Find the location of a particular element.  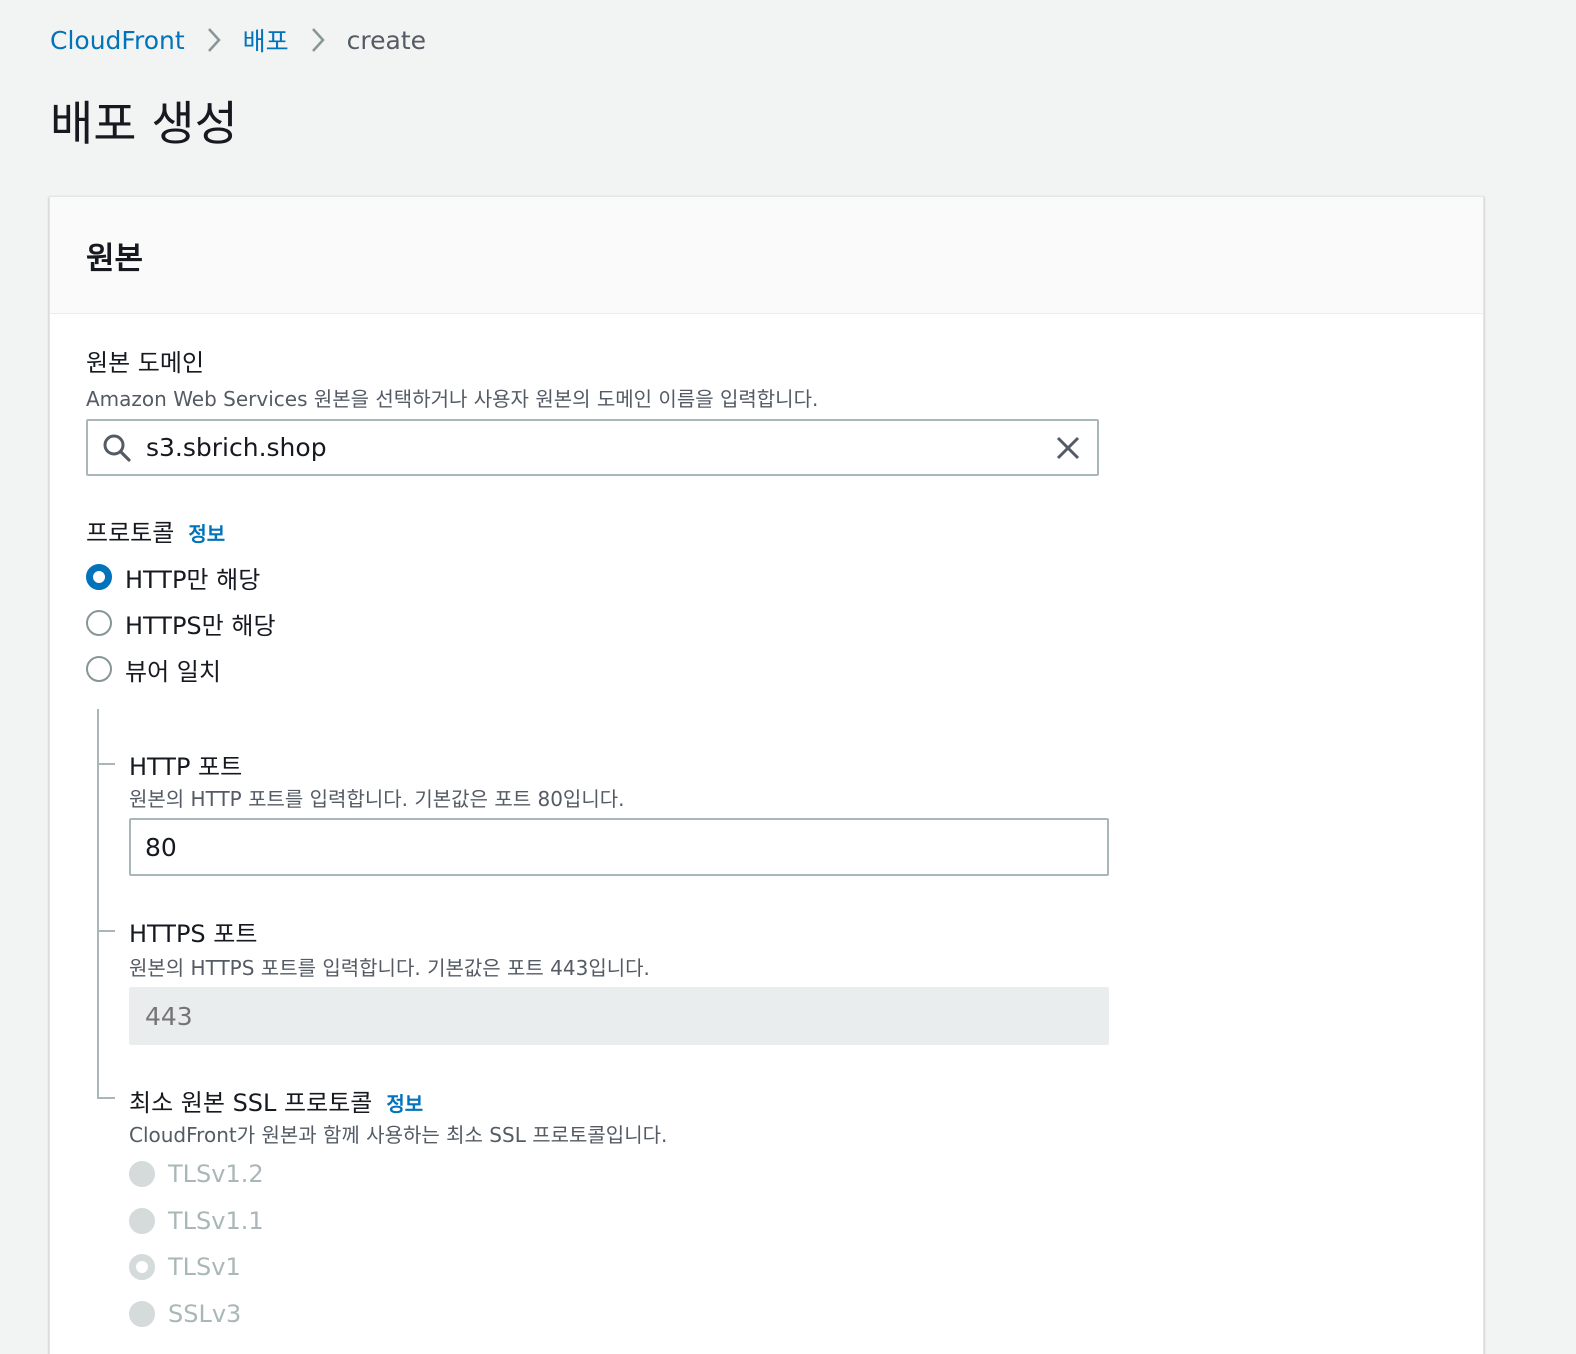

ssl-option-sslv3: SSLv3 is located at coordinates (185, 1314).